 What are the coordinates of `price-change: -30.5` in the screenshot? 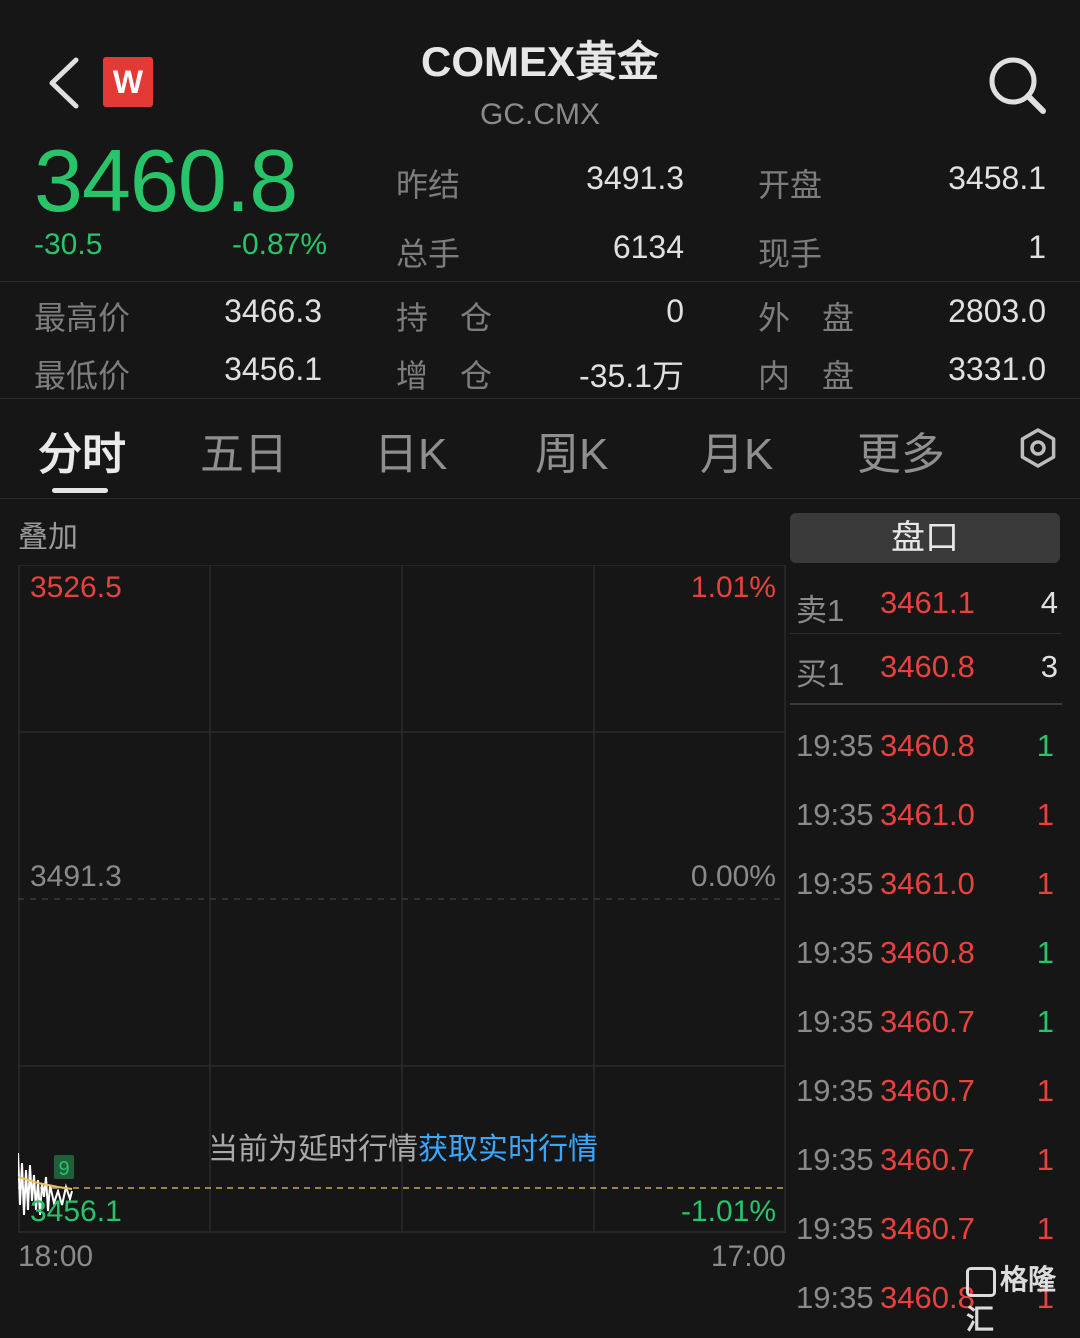 It's located at (68, 244).